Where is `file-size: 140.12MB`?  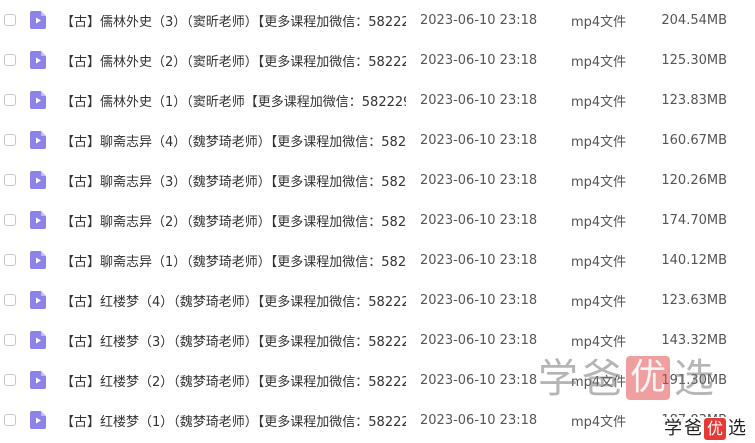 file-size: 140.12MB is located at coordinates (694, 260).